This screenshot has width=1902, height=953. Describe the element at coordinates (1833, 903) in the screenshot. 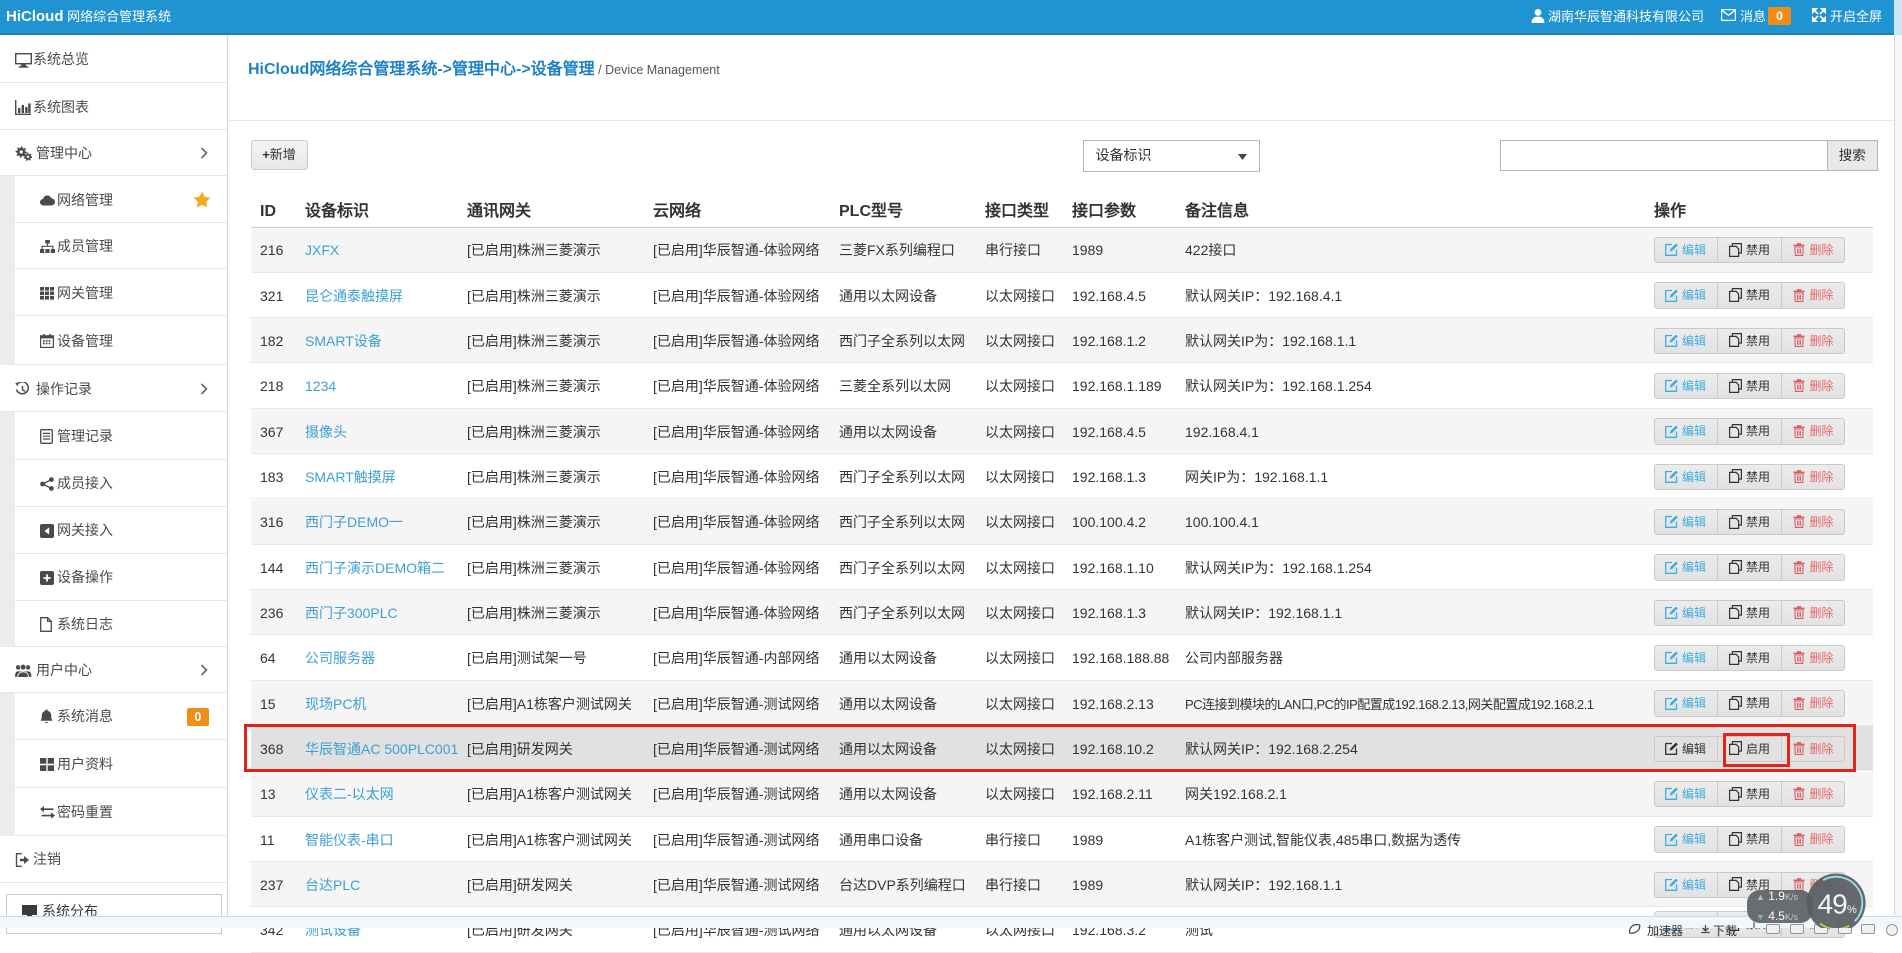

I see `svg-text: 49` at that location.